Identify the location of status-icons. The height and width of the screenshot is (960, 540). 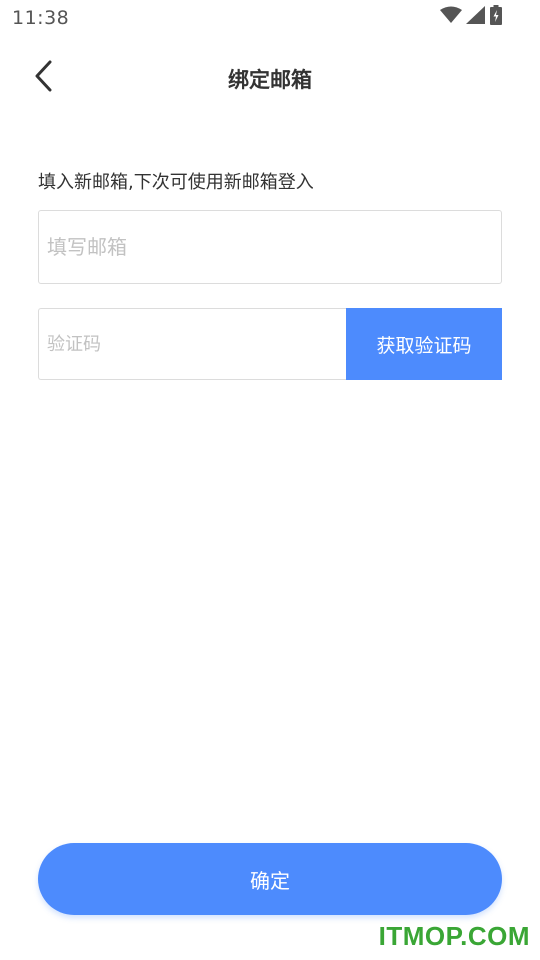
(471, 17).